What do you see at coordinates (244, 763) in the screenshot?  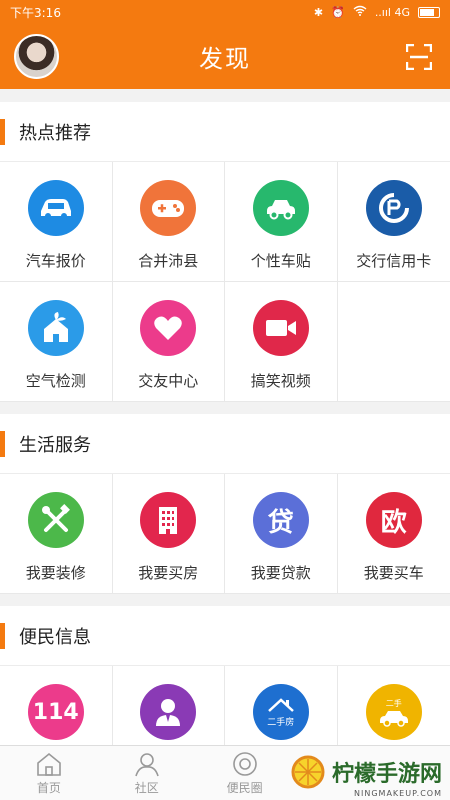 I see `circle-icon` at bounding box center [244, 763].